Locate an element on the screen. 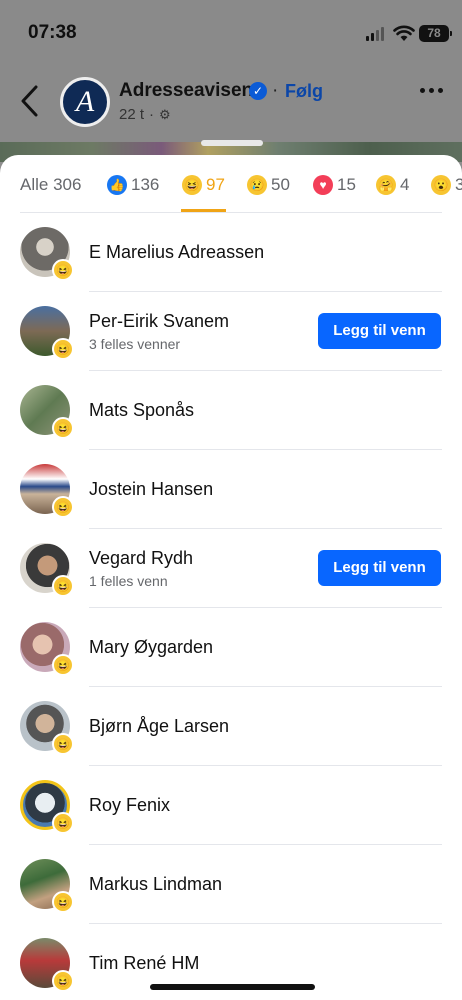 This screenshot has height=1000, width=462. tab-sad-count: 50 is located at coordinates (280, 184).